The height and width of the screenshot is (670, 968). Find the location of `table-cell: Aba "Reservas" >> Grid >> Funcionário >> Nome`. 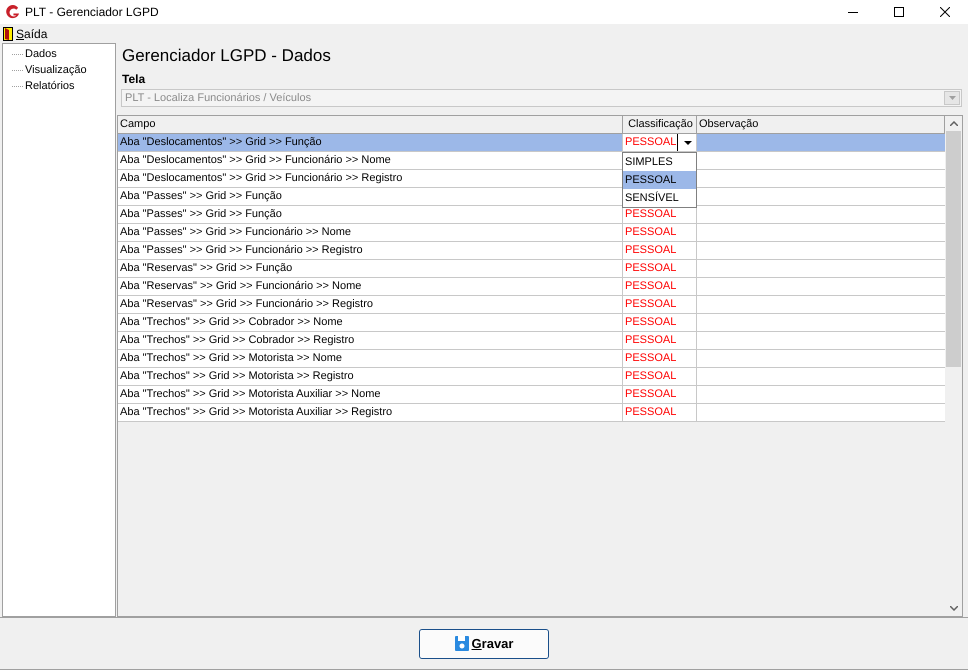

table-cell: Aba "Reservas" >> Grid >> Funcionário >> Nome is located at coordinates (241, 286).